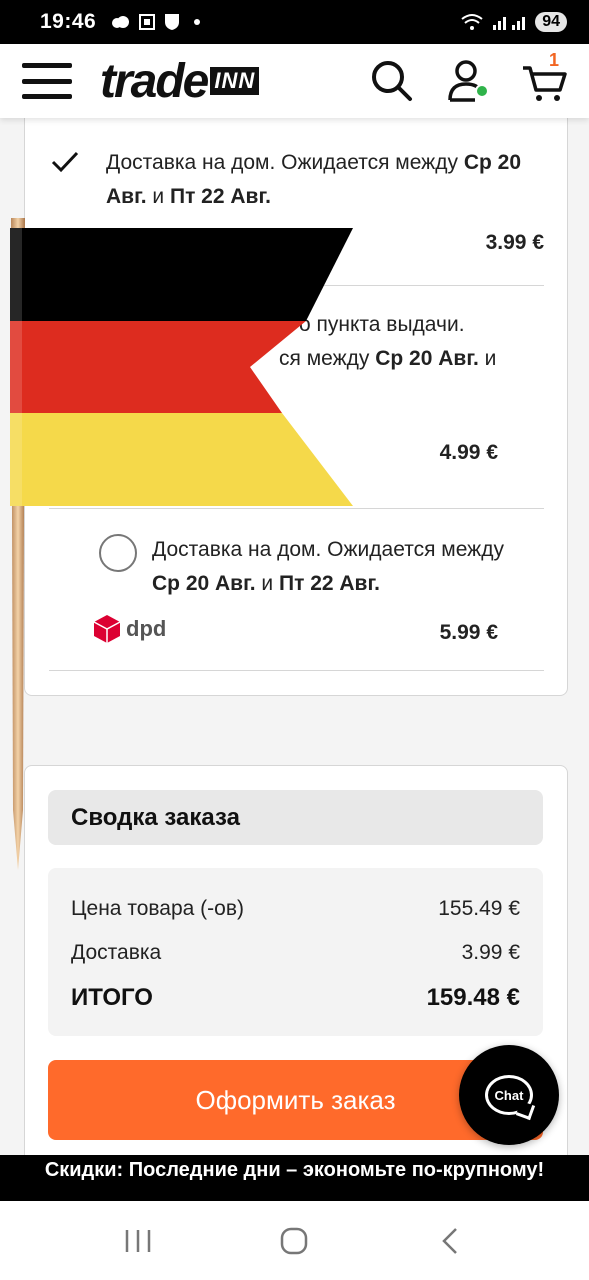 The image size is (589, 1280). What do you see at coordinates (138, 1241) in the screenshot?
I see `recent-apps-icon` at bounding box center [138, 1241].